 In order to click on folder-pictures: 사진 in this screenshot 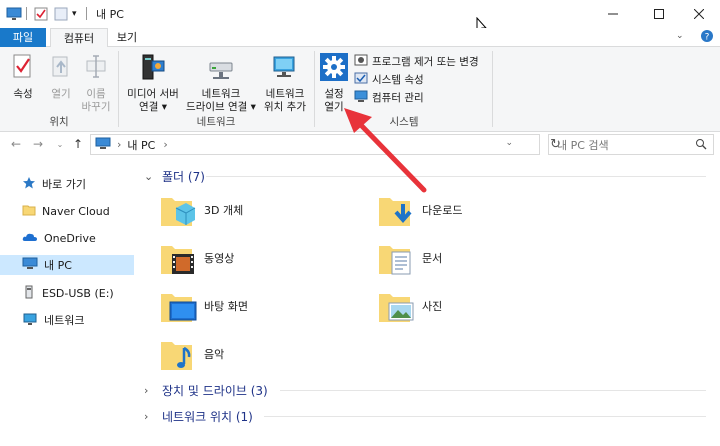, I will do `click(409, 306)`.